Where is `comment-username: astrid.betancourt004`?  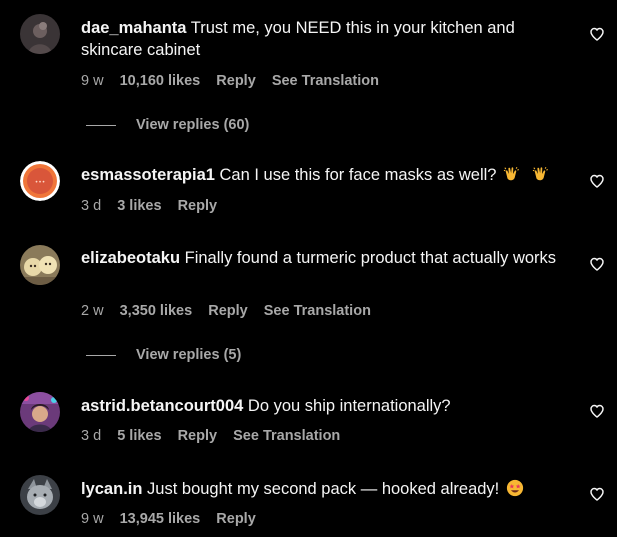 comment-username: astrid.betancourt004 is located at coordinates (162, 406).